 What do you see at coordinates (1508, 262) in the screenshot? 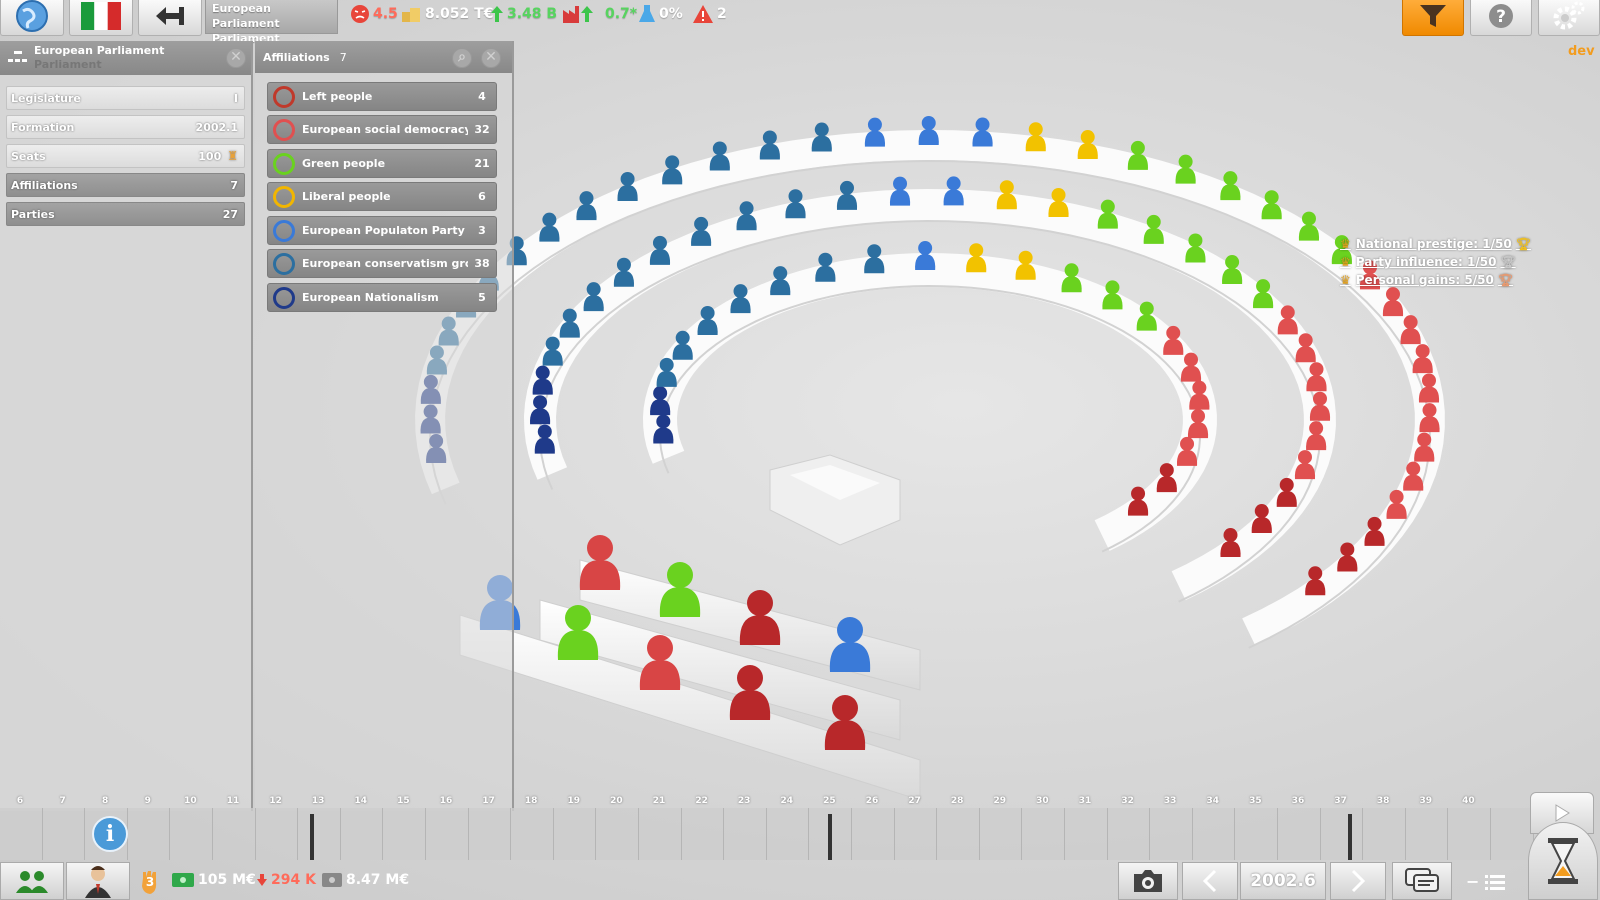
I see `trophy-silver-icon: 🏆︎` at bounding box center [1508, 262].